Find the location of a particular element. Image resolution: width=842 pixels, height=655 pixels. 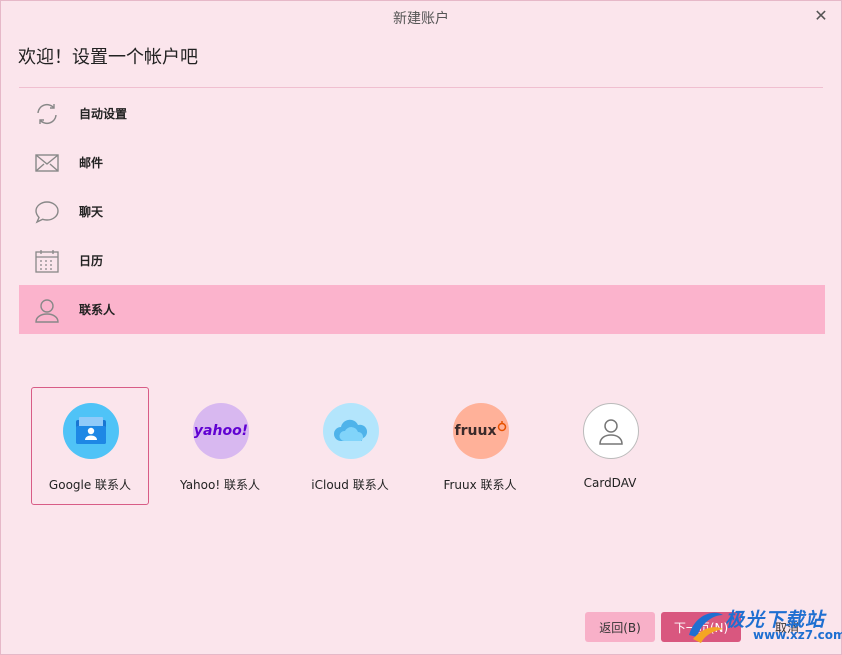

provider-yahoo-contacts: yahoo! Yahoo! 联系人 is located at coordinates (220, 446).